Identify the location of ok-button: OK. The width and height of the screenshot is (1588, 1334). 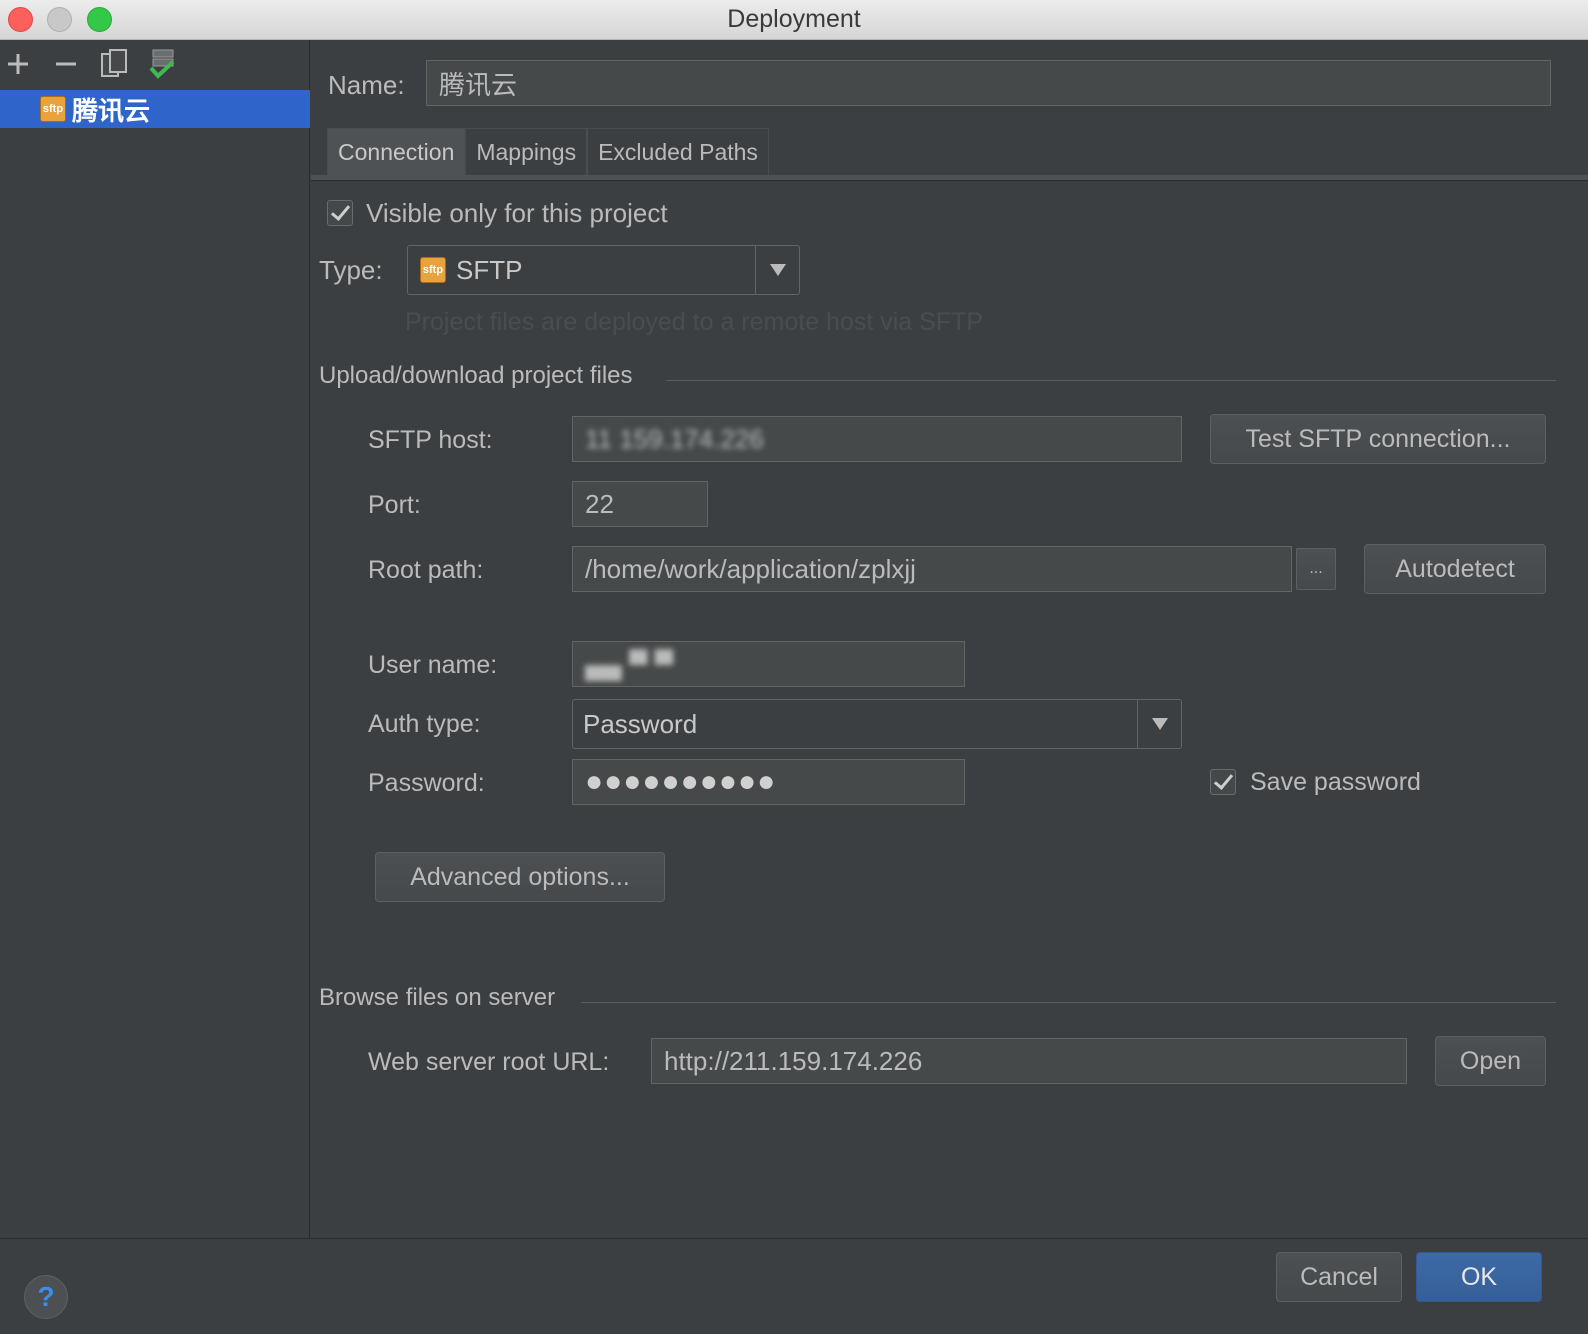
(1479, 1277).